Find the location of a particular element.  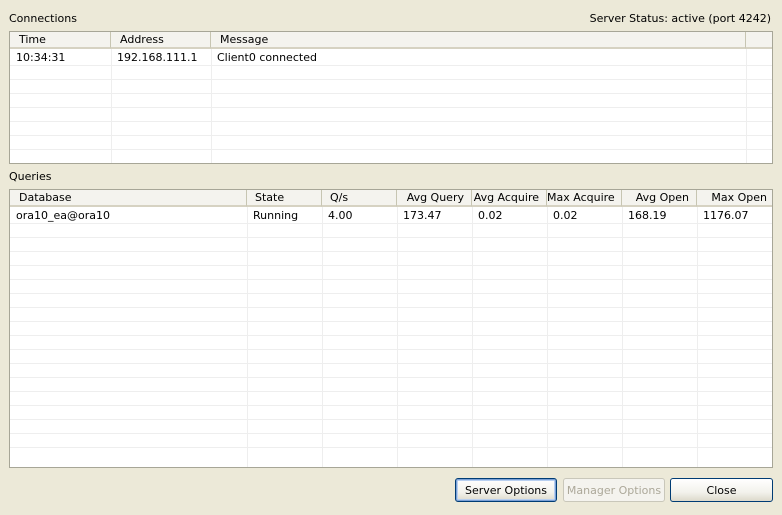

server-options-button: Server Options is located at coordinates (506, 490).